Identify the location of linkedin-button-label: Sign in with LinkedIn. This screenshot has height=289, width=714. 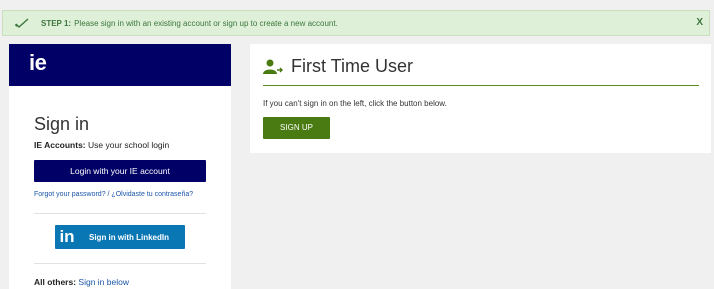
(129, 237).